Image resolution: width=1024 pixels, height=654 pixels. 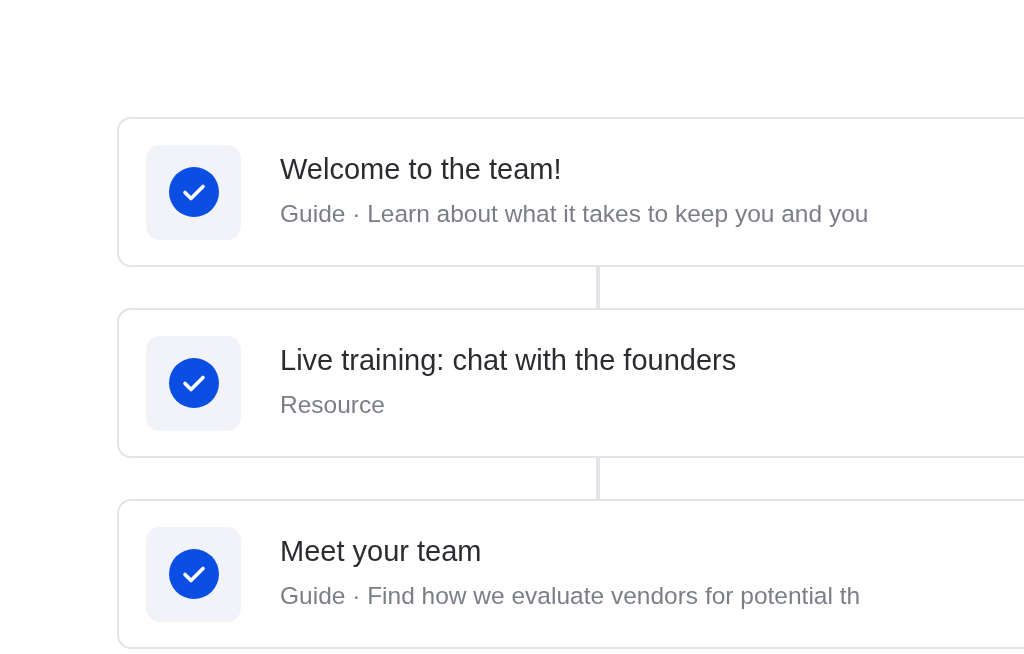 I want to click on step-subtitle: Guide · Learn about what it takes to keep you and you, so click(x=574, y=213).